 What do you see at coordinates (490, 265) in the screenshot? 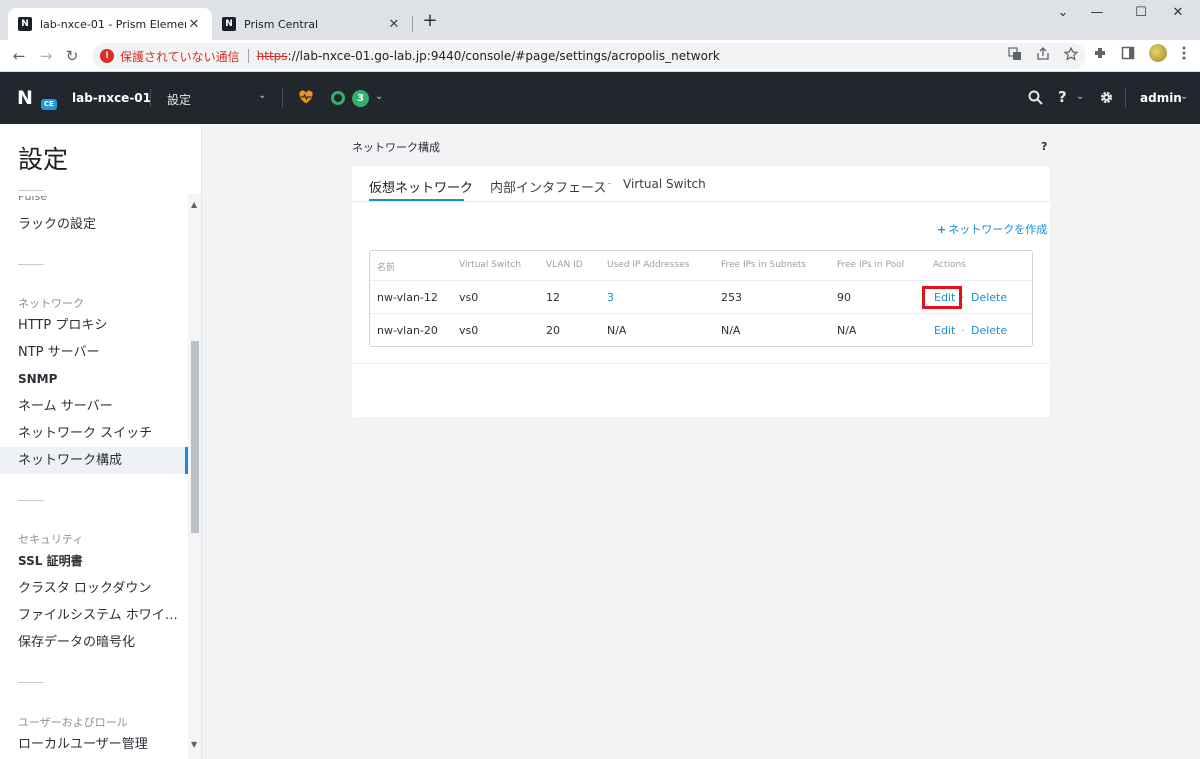
I see `column-header-vswitch: Virtual Switch` at bounding box center [490, 265].